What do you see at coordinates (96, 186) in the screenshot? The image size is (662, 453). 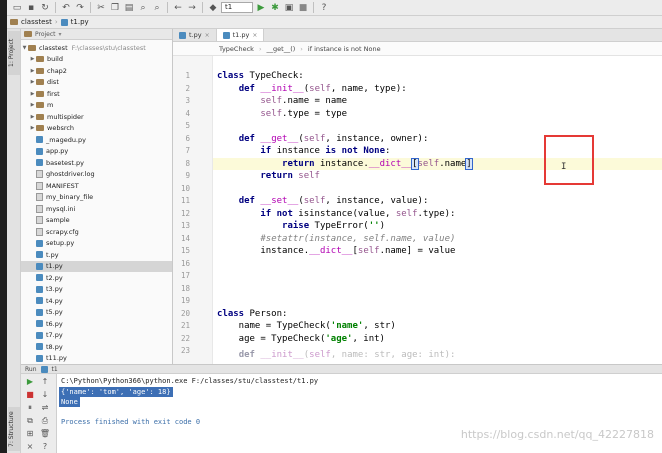 I see `tree-file: MANIFEST` at bounding box center [96, 186].